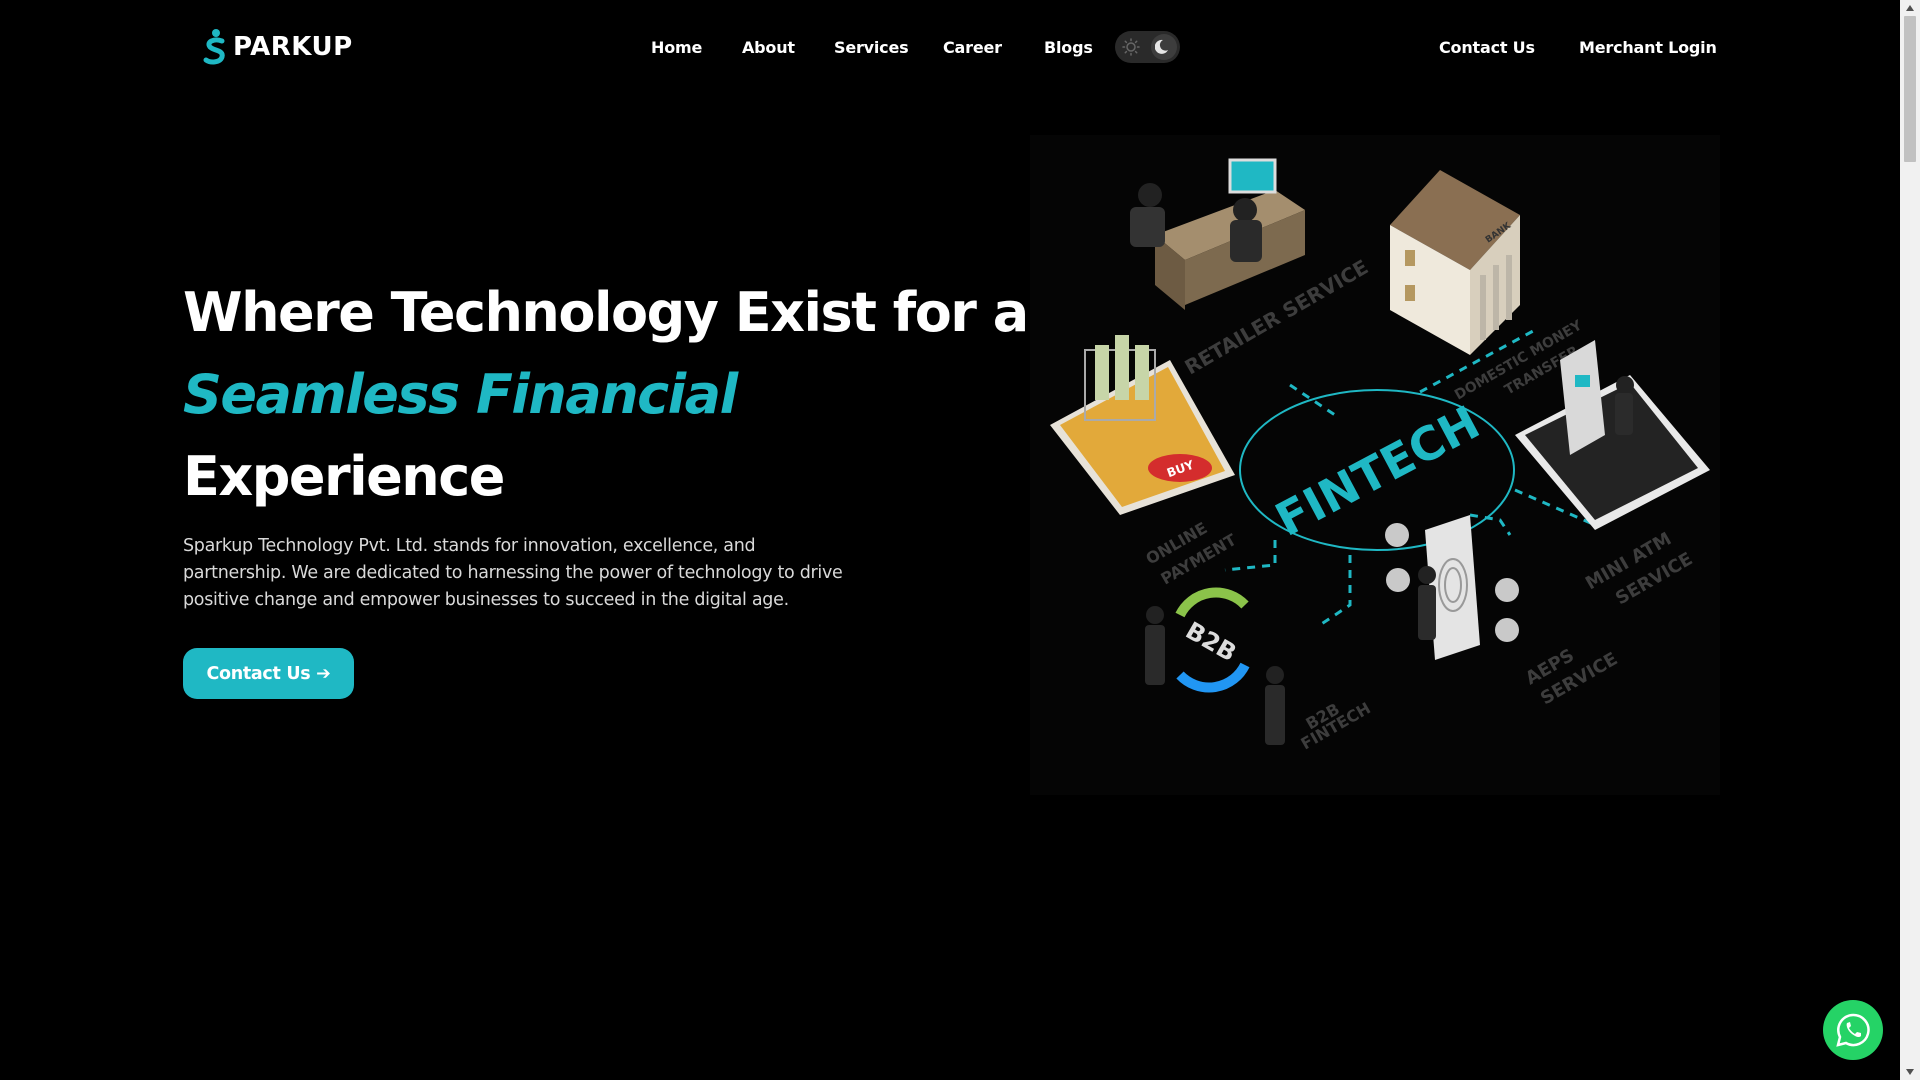 Image resolution: width=1920 pixels, height=1080 pixels. I want to click on nav-career: Career, so click(972, 47).